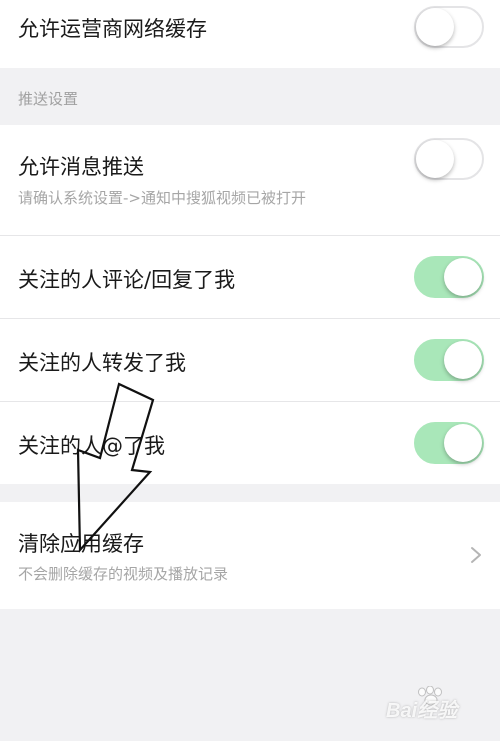 The image size is (500, 741). What do you see at coordinates (48, 99) in the screenshot?
I see `section-header-push-settings: 推送设置` at bounding box center [48, 99].